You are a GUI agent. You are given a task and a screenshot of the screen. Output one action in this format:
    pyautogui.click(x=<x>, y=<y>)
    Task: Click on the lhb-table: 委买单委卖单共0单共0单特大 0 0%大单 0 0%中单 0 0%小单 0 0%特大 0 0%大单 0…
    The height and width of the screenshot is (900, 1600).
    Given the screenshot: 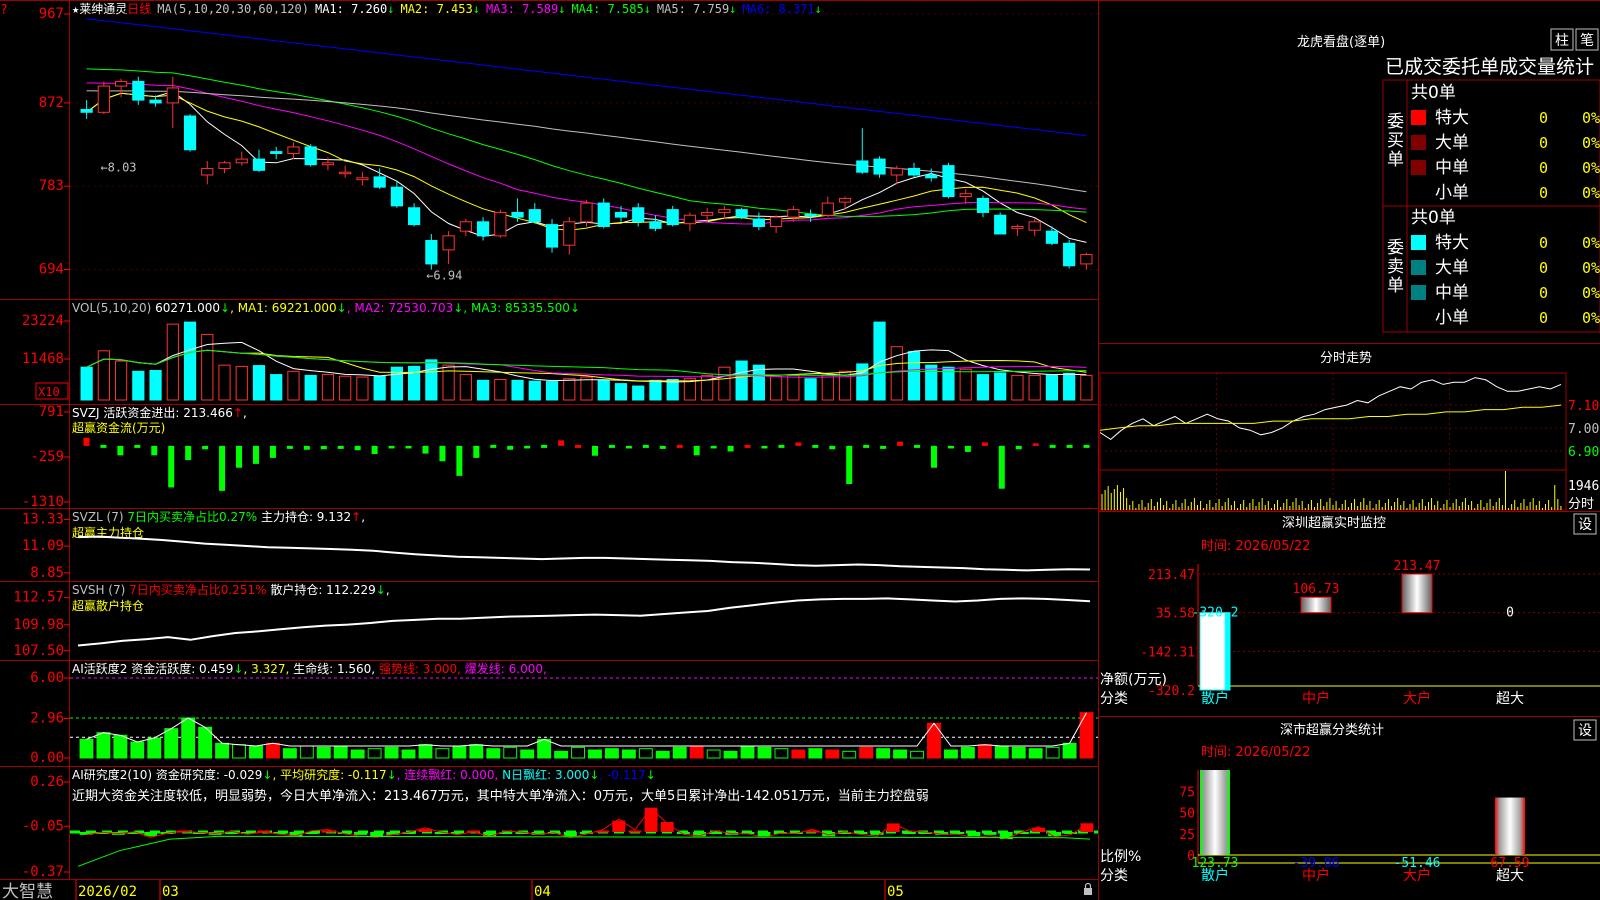 What is the action you would take?
    pyautogui.click(x=1491, y=206)
    